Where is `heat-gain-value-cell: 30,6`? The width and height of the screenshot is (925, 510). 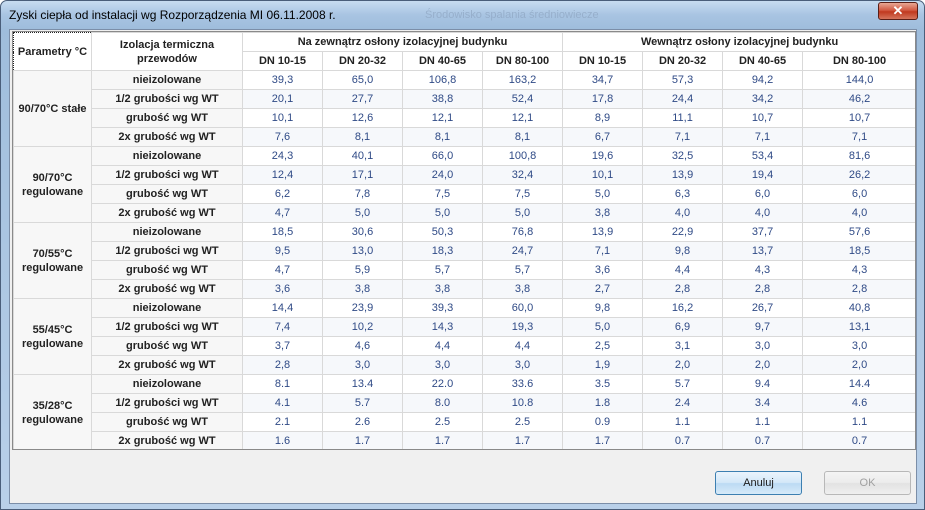 heat-gain-value-cell: 30,6 is located at coordinates (362, 232).